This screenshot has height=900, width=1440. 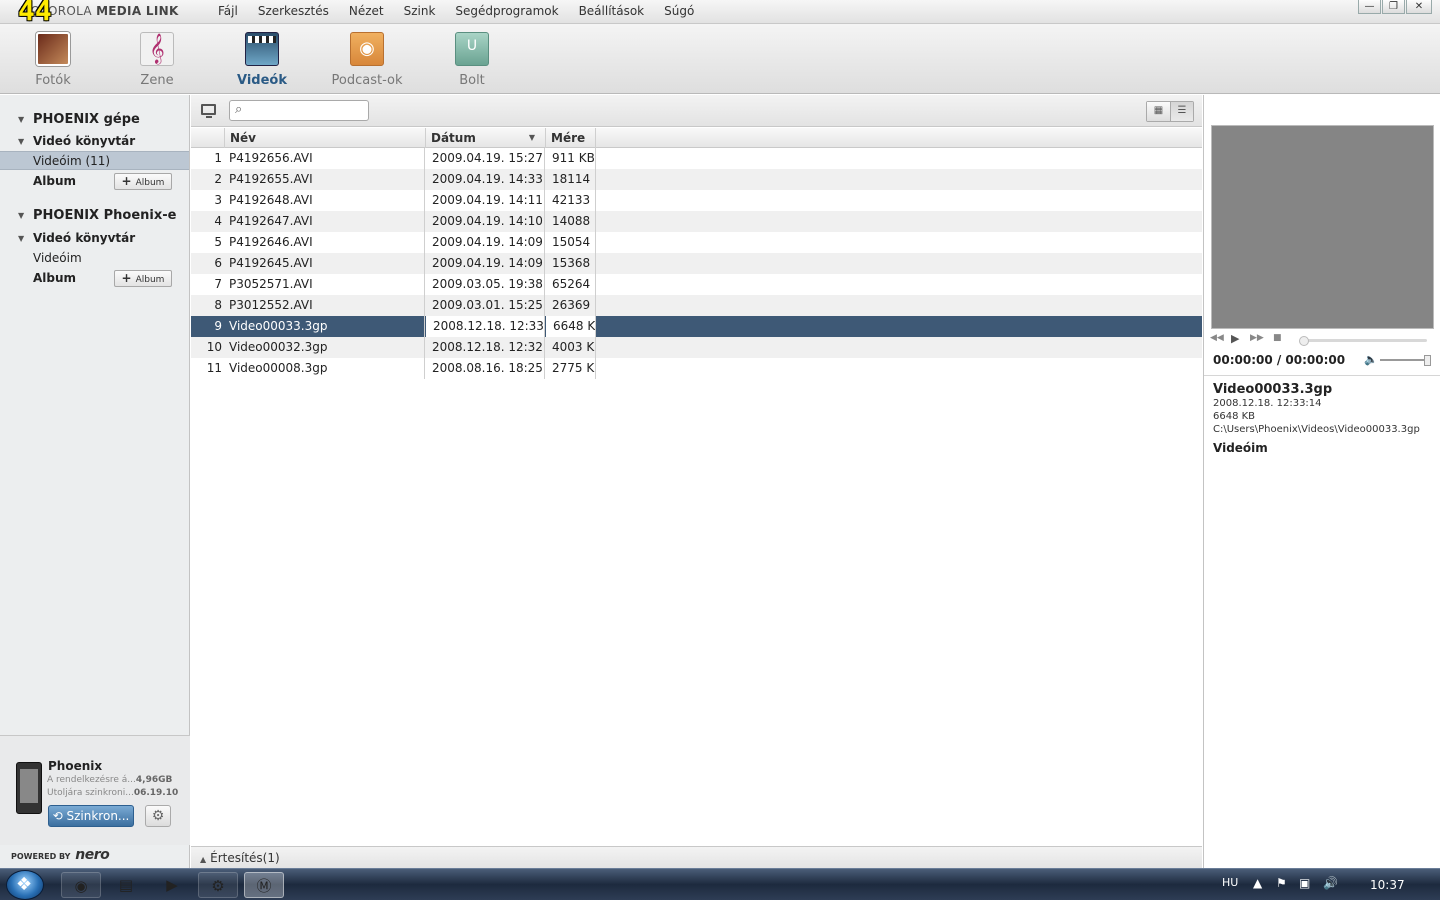 What do you see at coordinates (228, 11) in the screenshot?
I see `menu-file: Fájl` at bounding box center [228, 11].